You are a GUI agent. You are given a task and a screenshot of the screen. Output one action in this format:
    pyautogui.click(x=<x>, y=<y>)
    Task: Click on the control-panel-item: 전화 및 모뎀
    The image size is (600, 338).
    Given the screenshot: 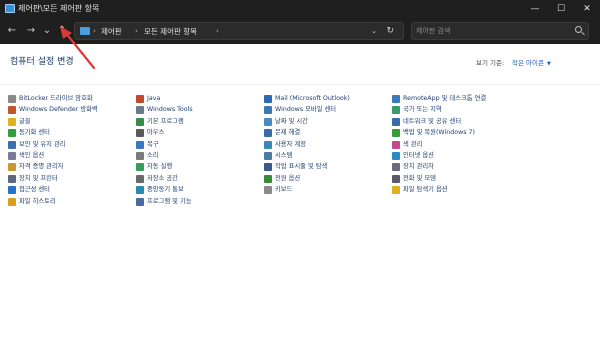 What is the action you would take?
    pyautogui.click(x=455, y=178)
    